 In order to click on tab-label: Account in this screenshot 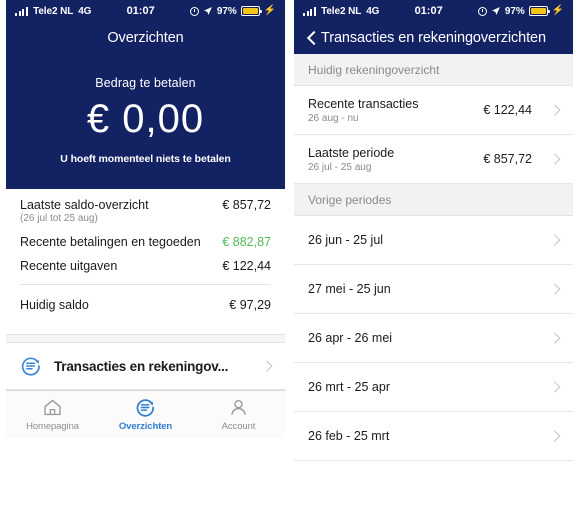, I will do `click(238, 426)`.